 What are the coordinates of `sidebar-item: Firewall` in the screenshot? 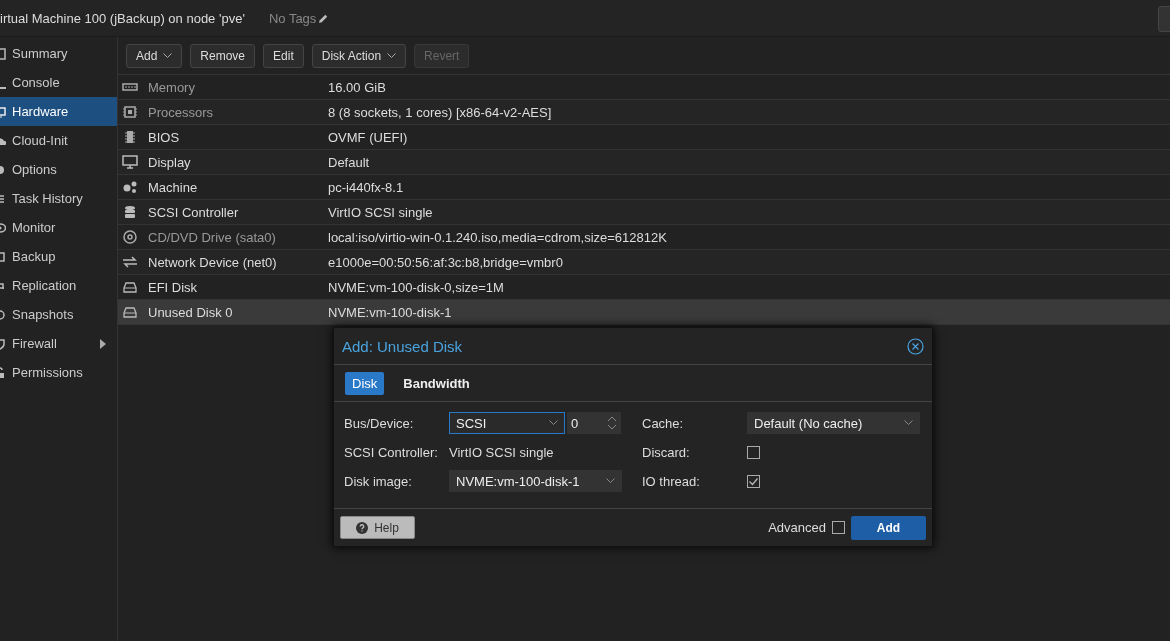 It's located at (58, 343).